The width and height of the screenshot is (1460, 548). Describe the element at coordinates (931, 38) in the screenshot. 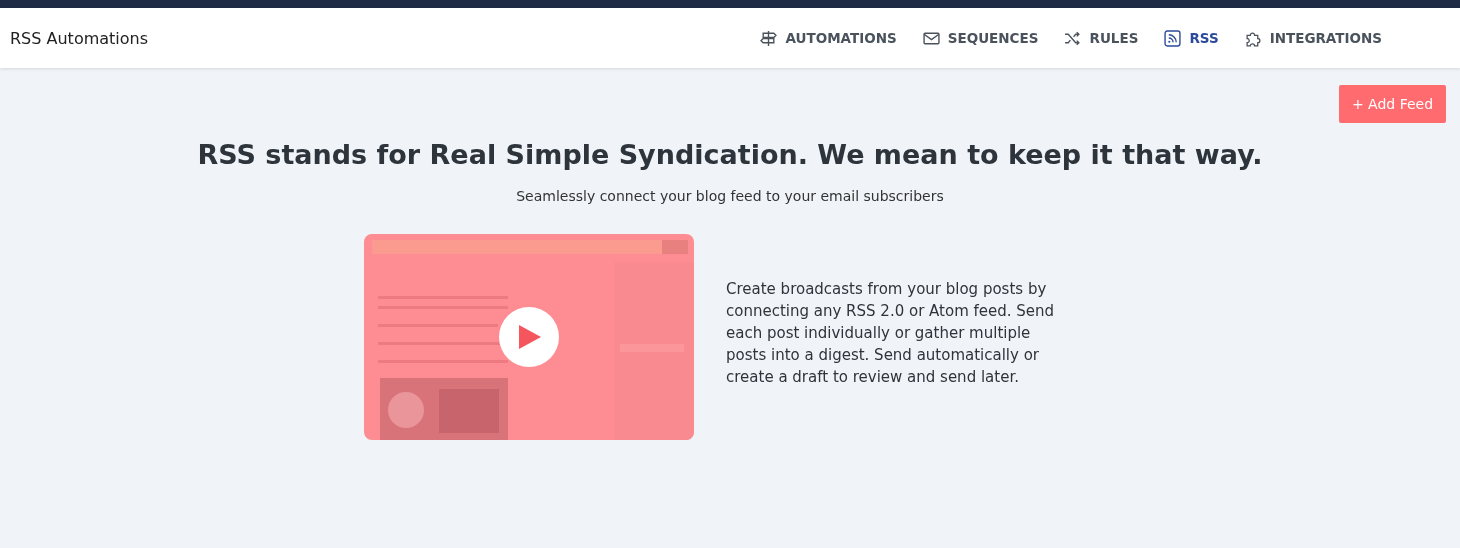

I see `envelope-icon` at that location.